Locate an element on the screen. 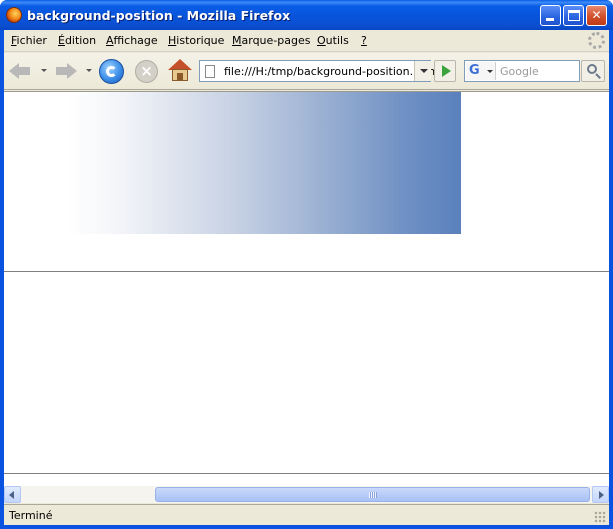  horizontal-scrollbar is located at coordinates (306, 494).